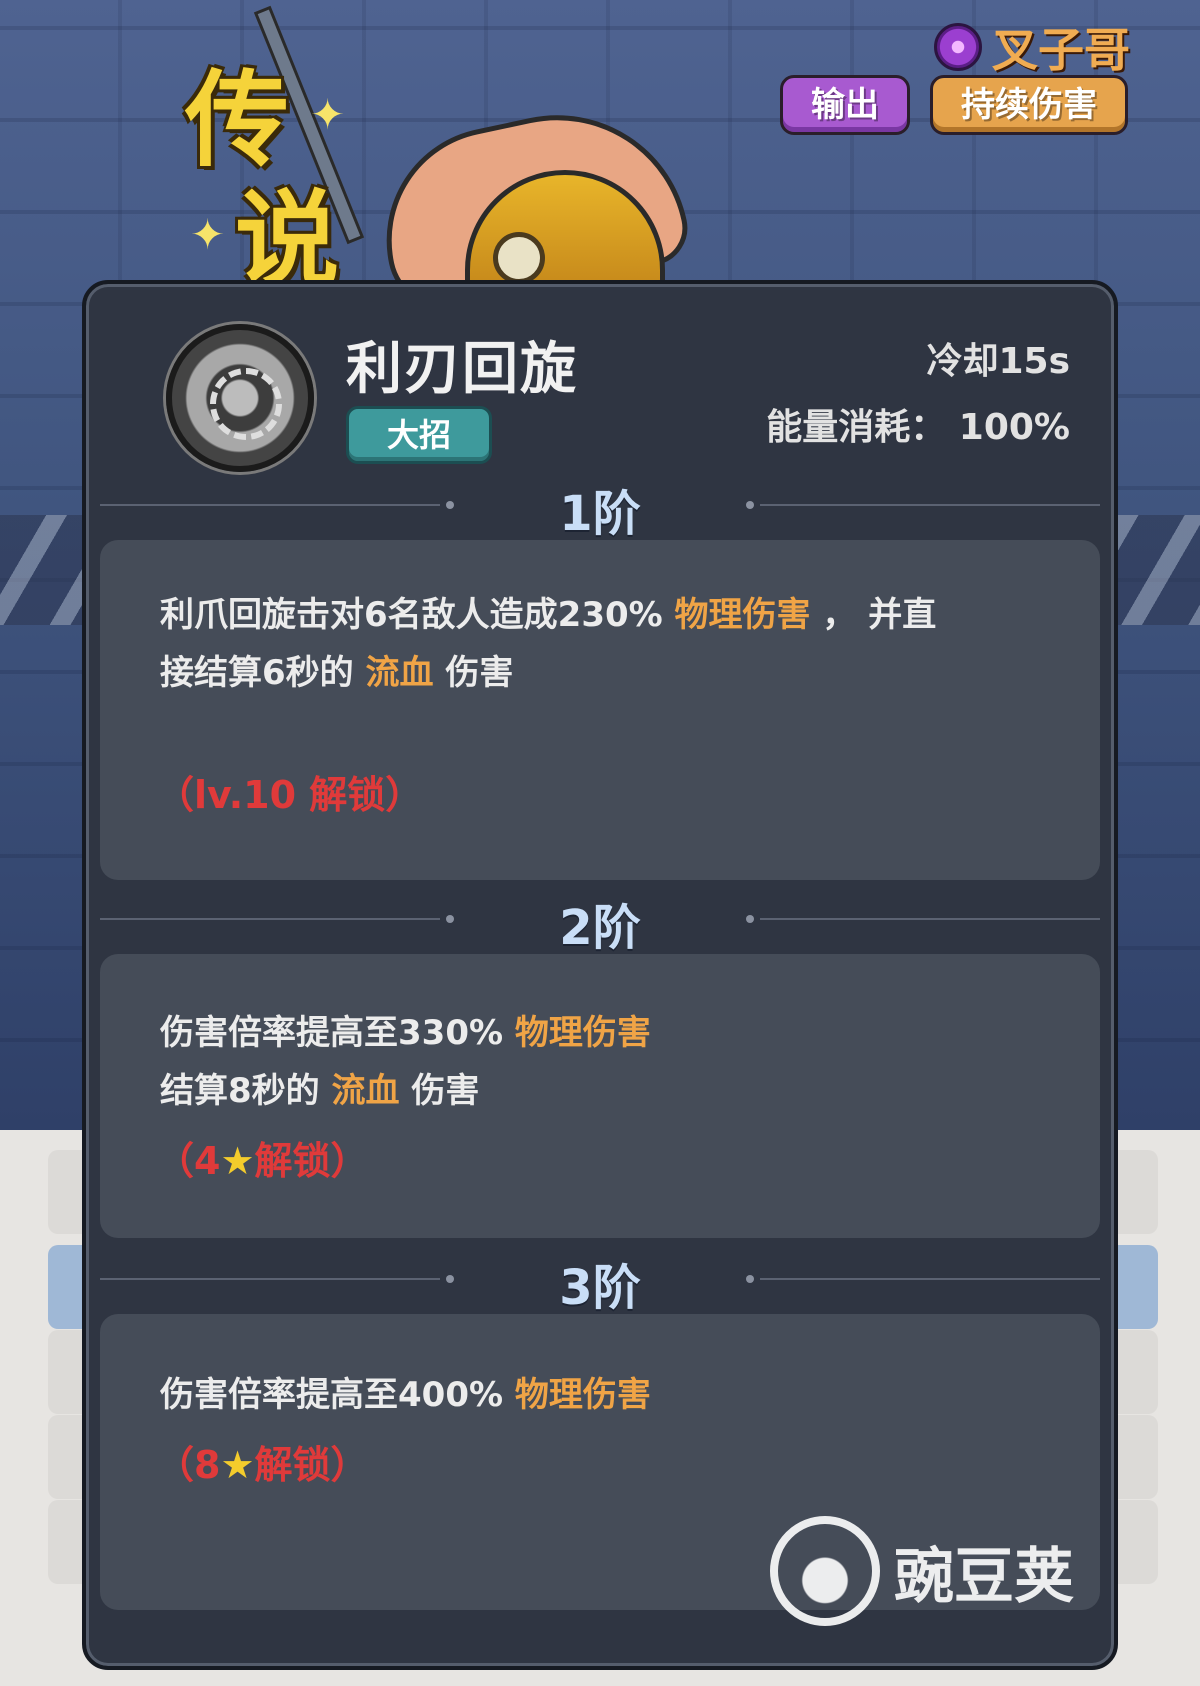 This screenshot has width=1200, height=1686. I want to click on stage-title: 1阶, so click(600, 514).